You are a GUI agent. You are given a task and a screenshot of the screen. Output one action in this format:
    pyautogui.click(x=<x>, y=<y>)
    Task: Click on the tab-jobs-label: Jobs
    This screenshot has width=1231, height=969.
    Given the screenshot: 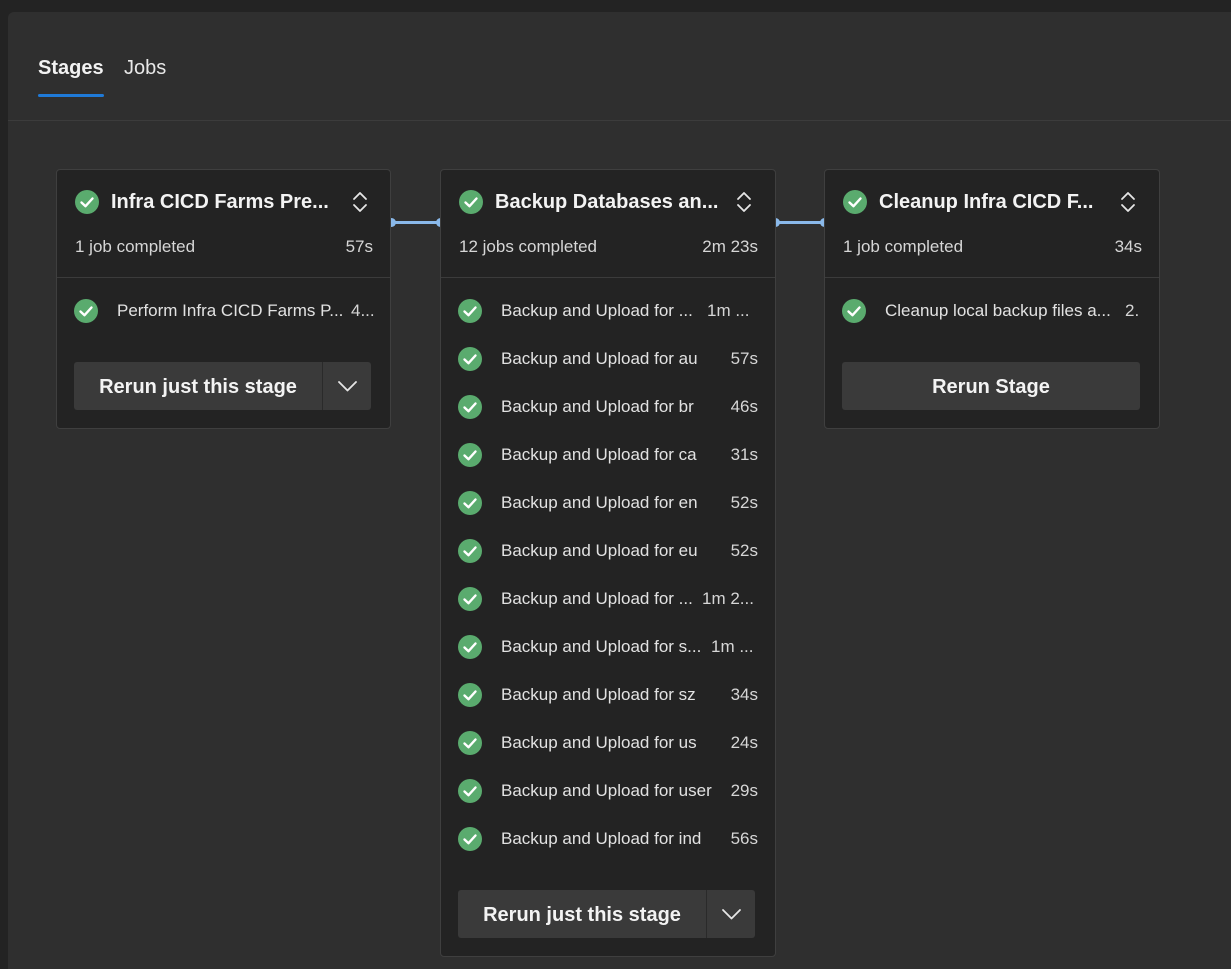 What is the action you would take?
    pyautogui.click(x=145, y=68)
    